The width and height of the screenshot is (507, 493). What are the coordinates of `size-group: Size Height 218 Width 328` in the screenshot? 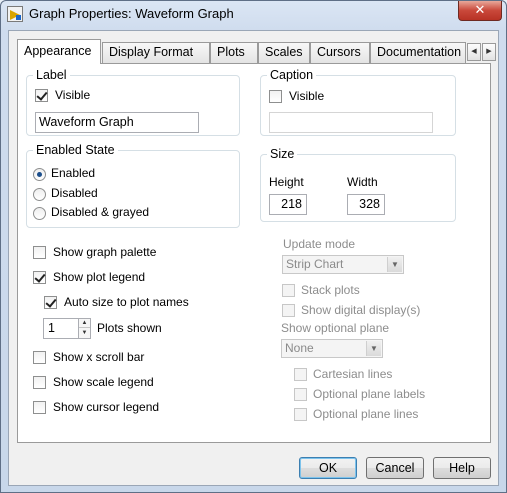 It's located at (358, 184).